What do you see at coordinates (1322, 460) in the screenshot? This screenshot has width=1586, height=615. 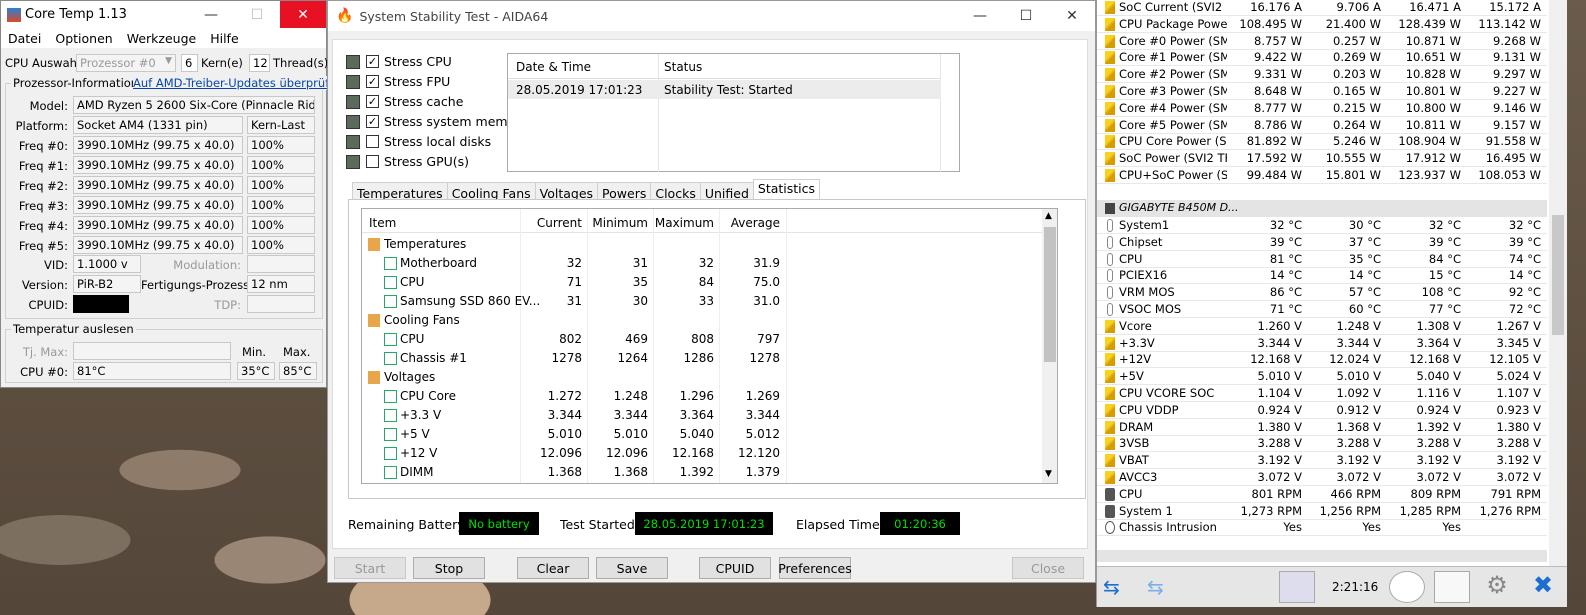 I see `sensor-row: VBAT 3.192 V 3.192 V 3.192 V 3.192 V` at bounding box center [1322, 460].